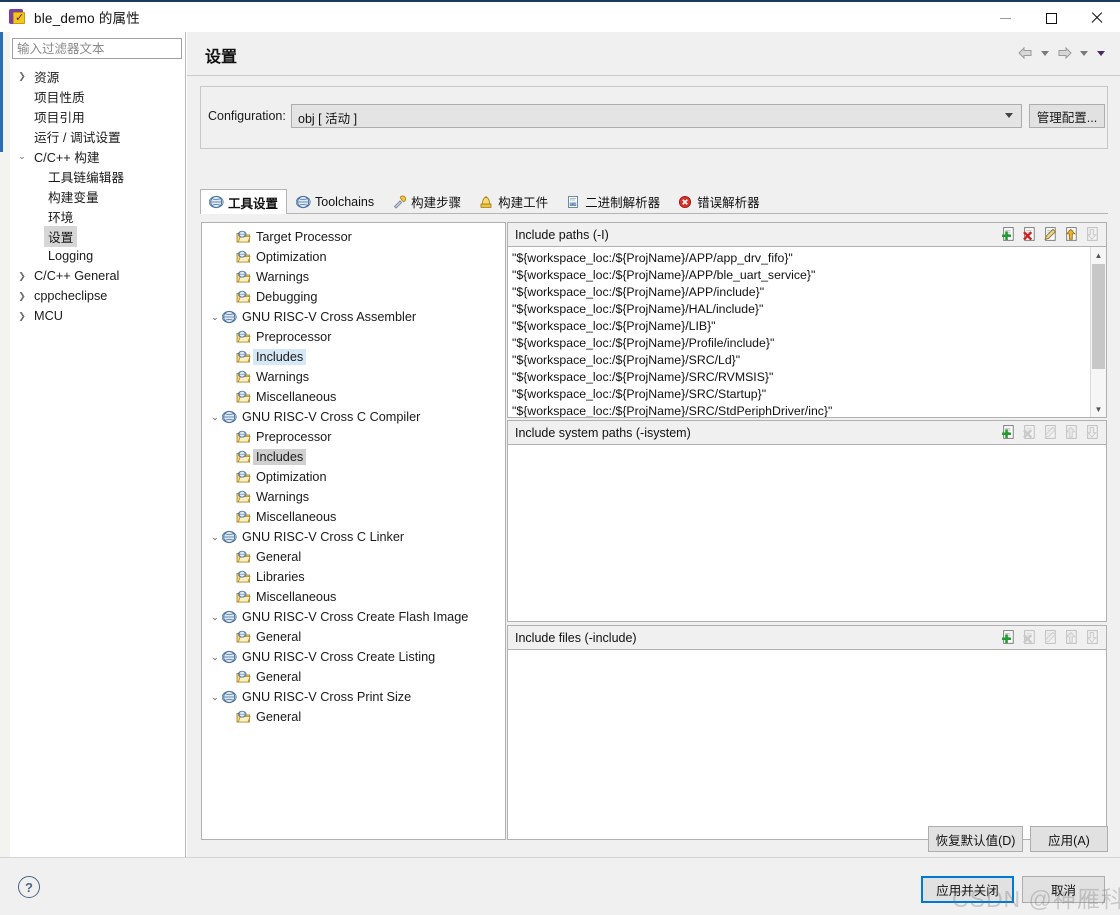 This screenshot has width=1120, height=915. I want to click on sidebar-item-4: ⌄ C/C++ 构建, so click(98, 156).